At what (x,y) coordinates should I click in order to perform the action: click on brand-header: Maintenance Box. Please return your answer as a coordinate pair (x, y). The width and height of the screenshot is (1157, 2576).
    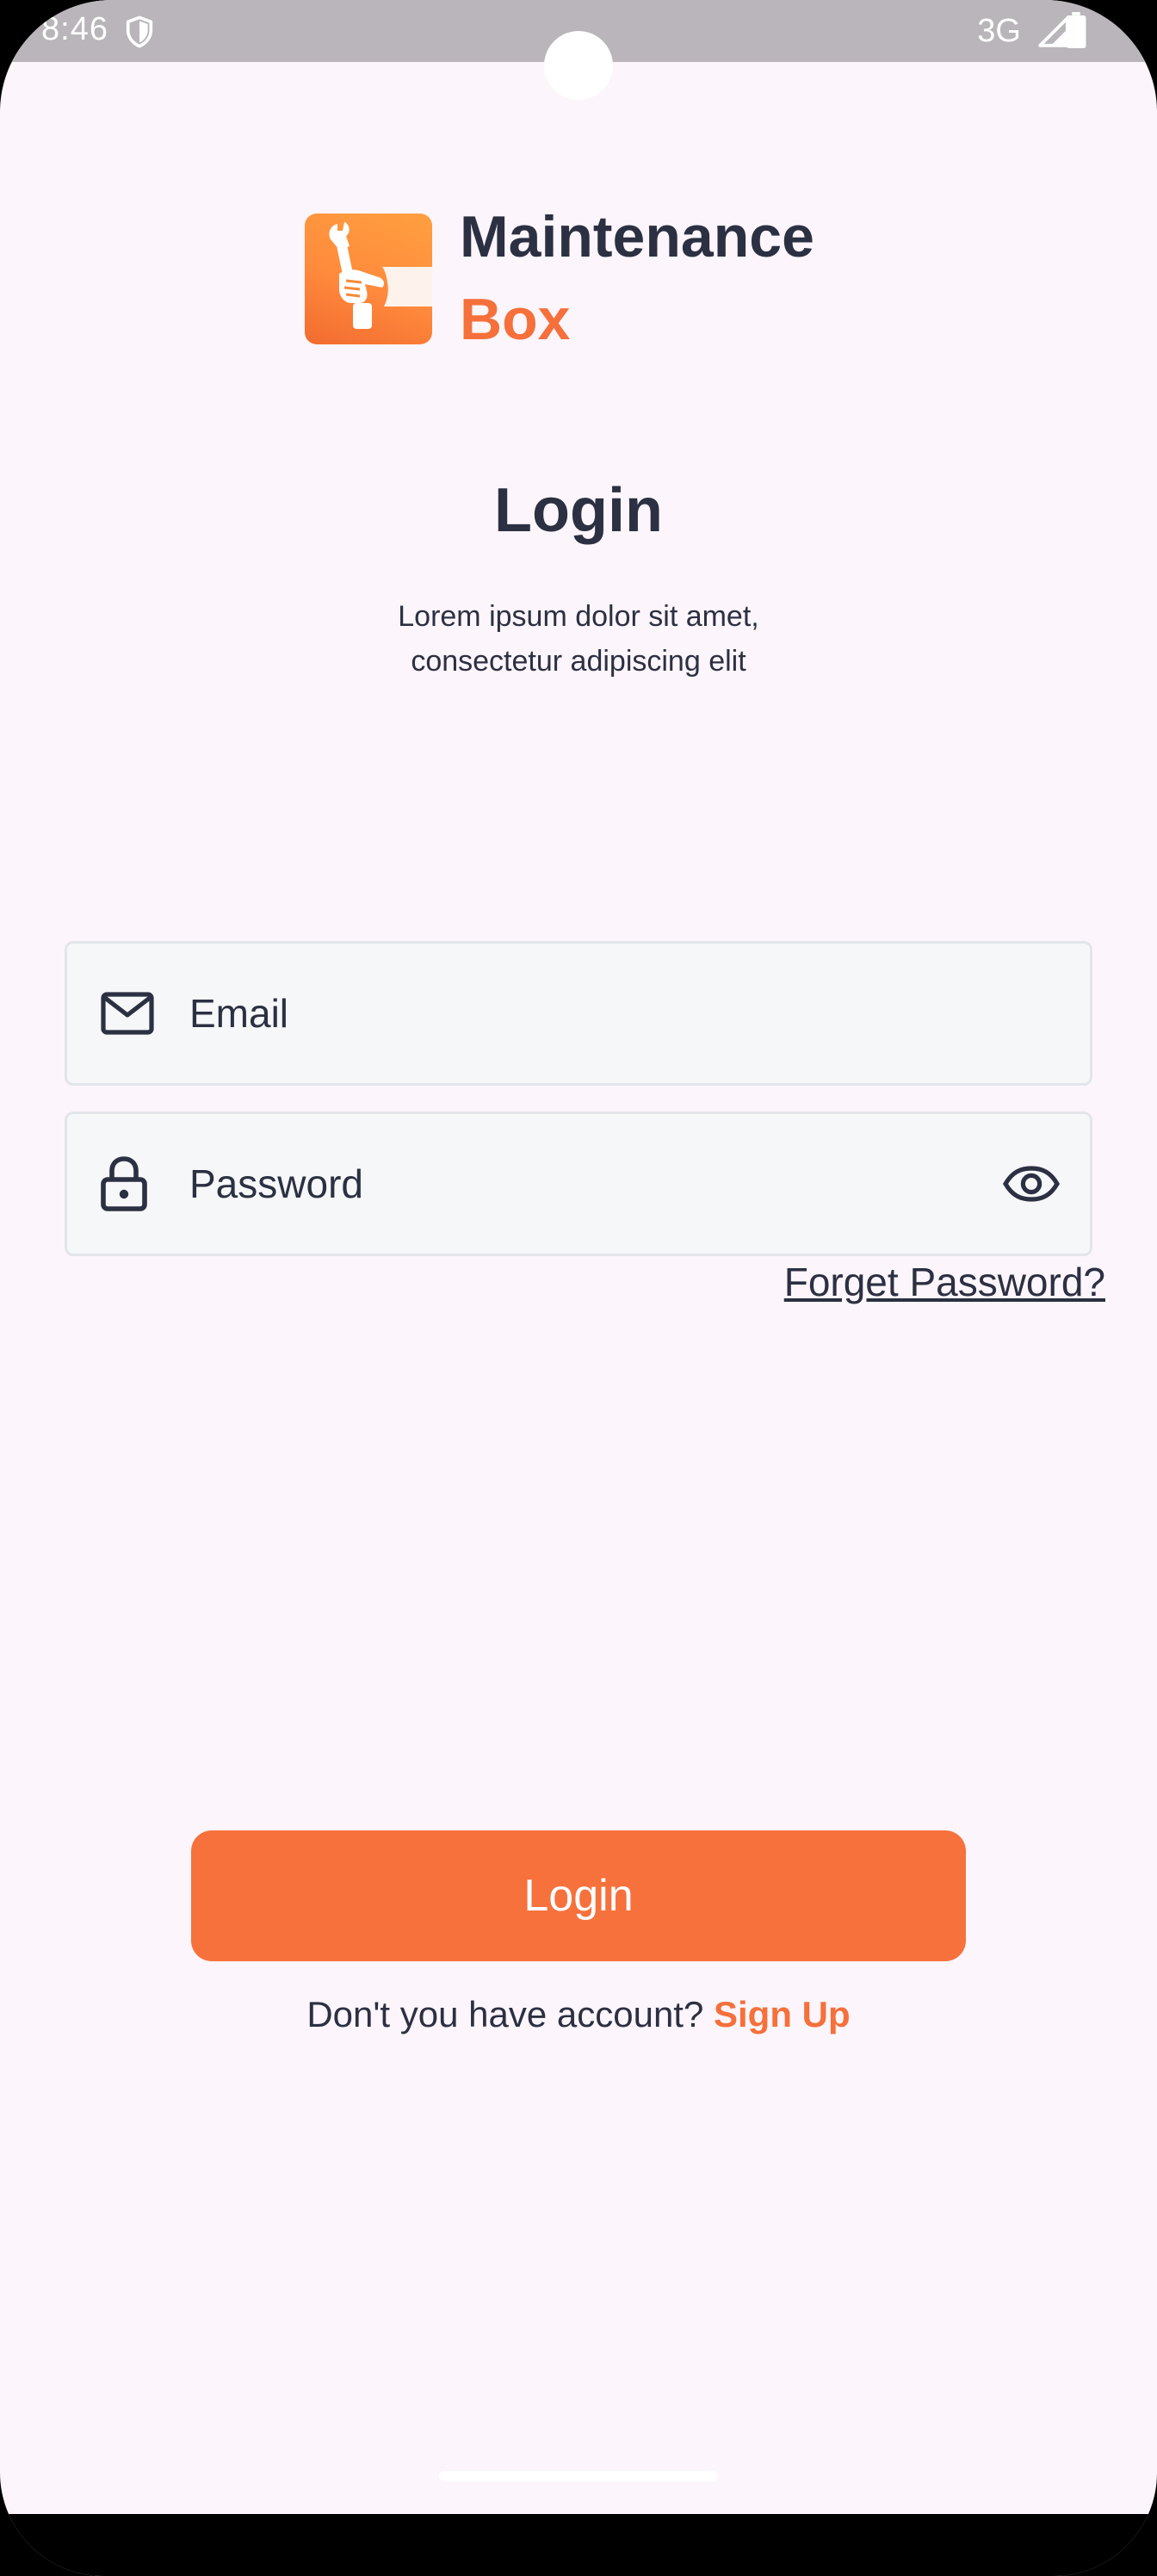
    Looking at the image, I should click on (597, 282).